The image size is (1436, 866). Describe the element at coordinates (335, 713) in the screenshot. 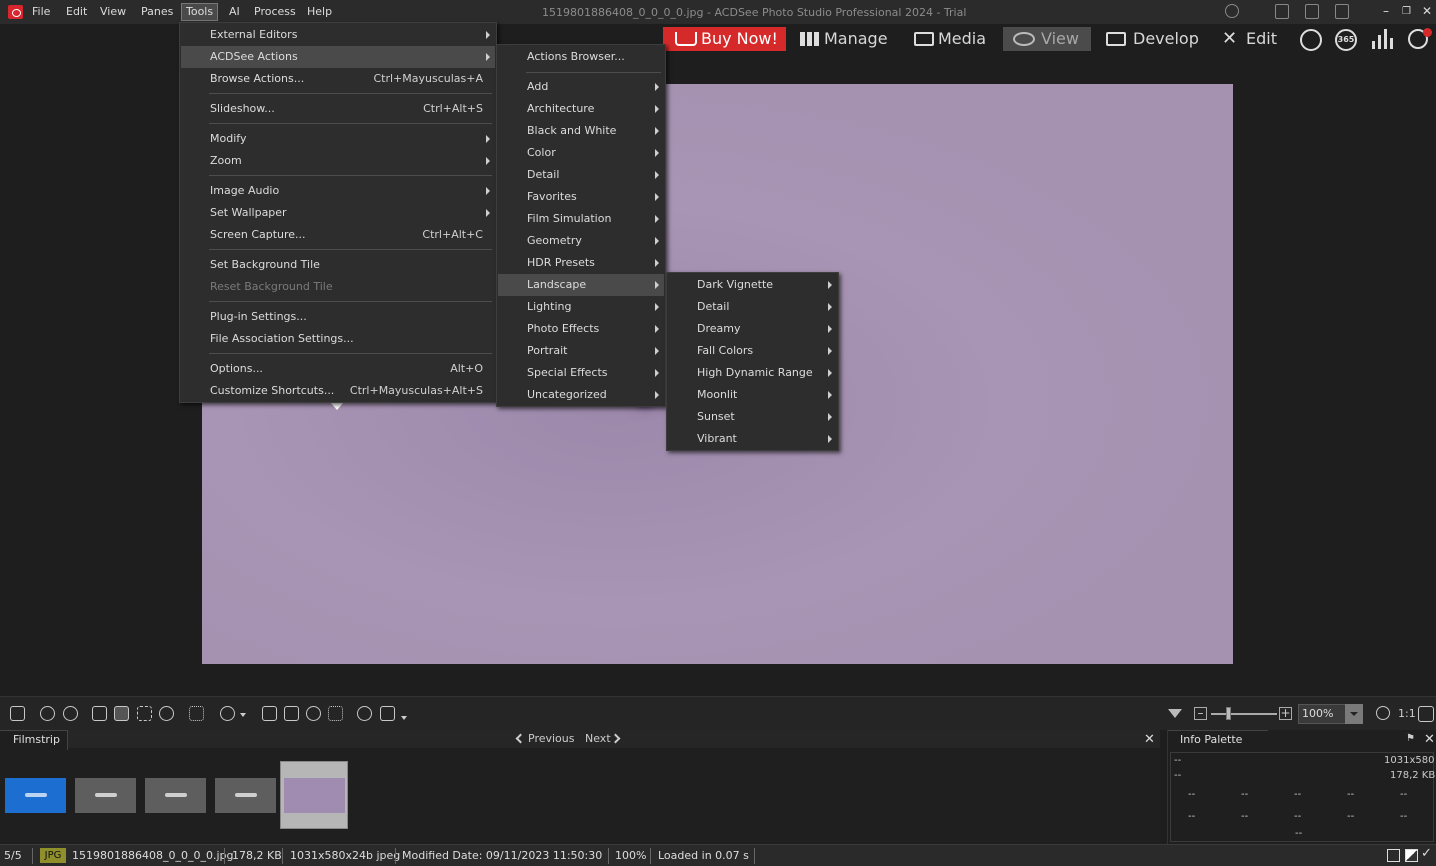

I see `autolevel-icon` at that location.